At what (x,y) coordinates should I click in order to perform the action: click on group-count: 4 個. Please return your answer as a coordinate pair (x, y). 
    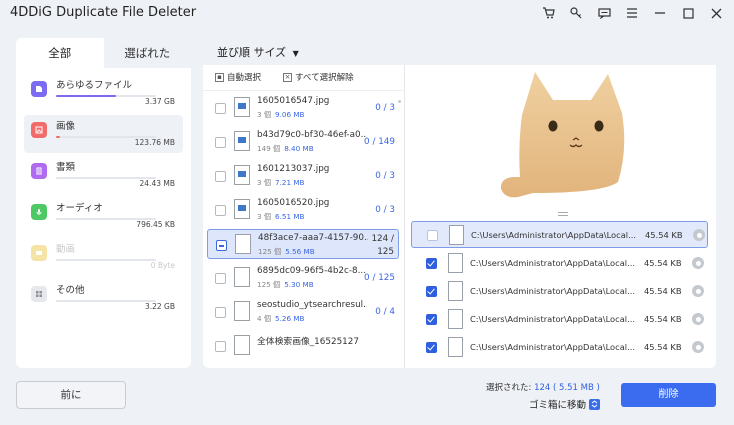
    Looking at the image, I should click on (264, 318).